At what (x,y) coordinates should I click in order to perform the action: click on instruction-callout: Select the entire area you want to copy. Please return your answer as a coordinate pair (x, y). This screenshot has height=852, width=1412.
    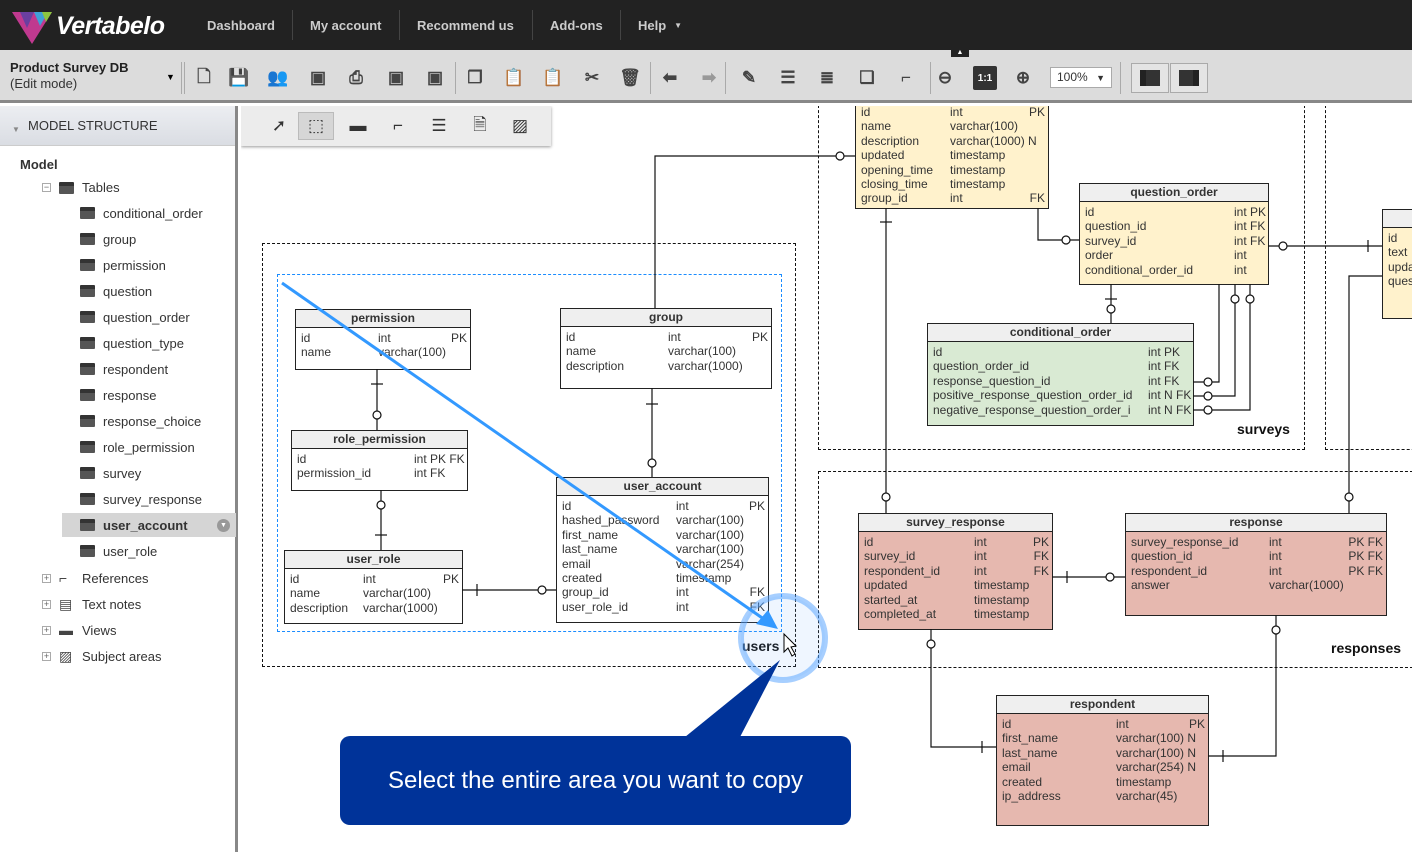
    Looking at the image, I should click on (595, 780).